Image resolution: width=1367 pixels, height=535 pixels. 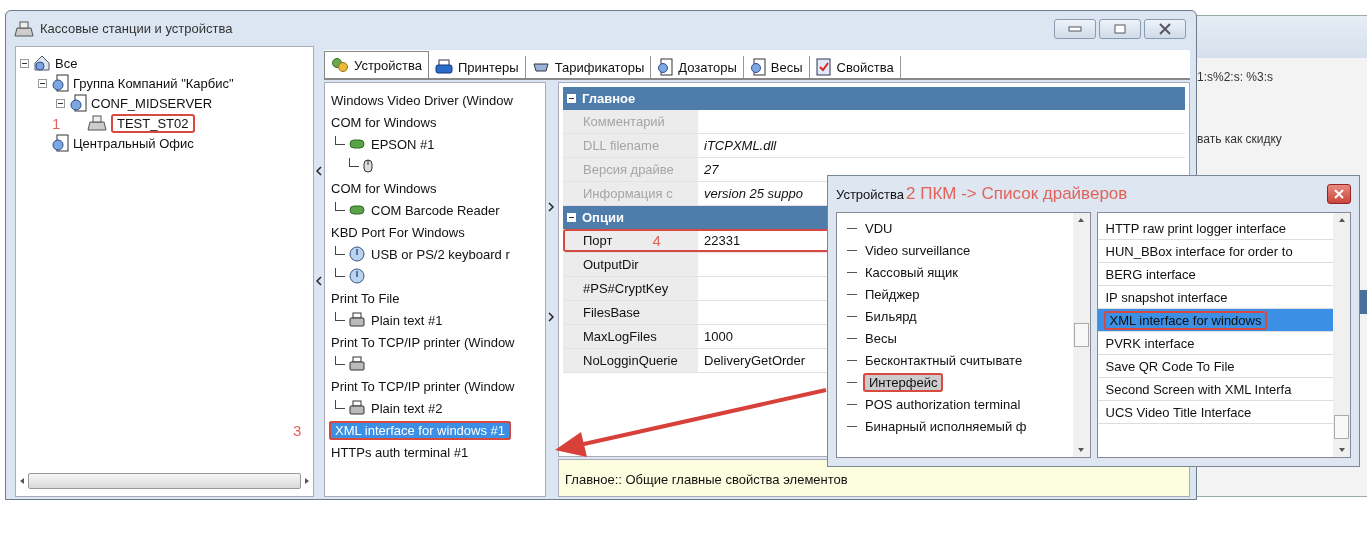 I want to click on property-name: Информация с, so click(x=628, y=193).